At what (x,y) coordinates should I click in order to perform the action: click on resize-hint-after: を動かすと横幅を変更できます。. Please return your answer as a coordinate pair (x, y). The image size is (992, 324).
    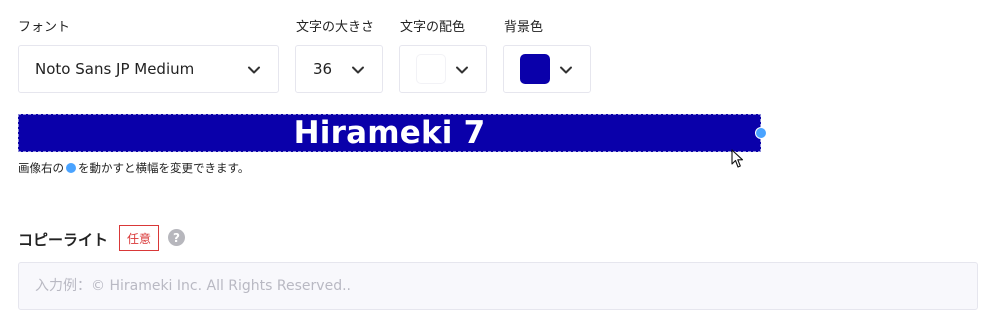
    Looking at the image, I should click on (164, 168).